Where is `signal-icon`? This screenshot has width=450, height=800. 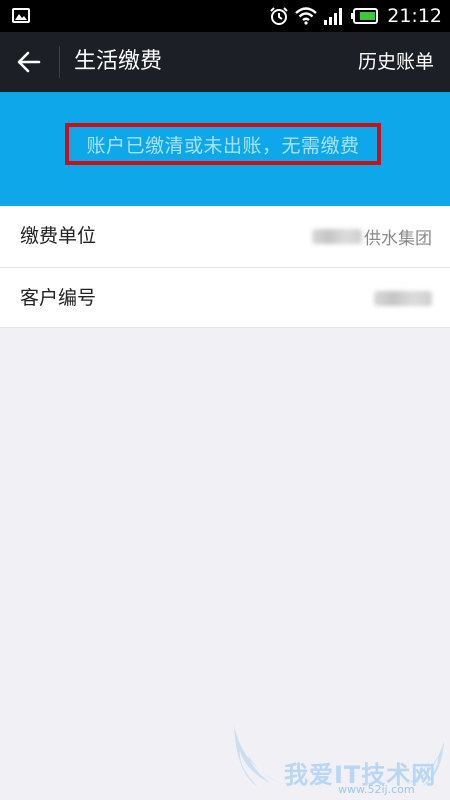
signal-icon is located at coordinates (333, 16).